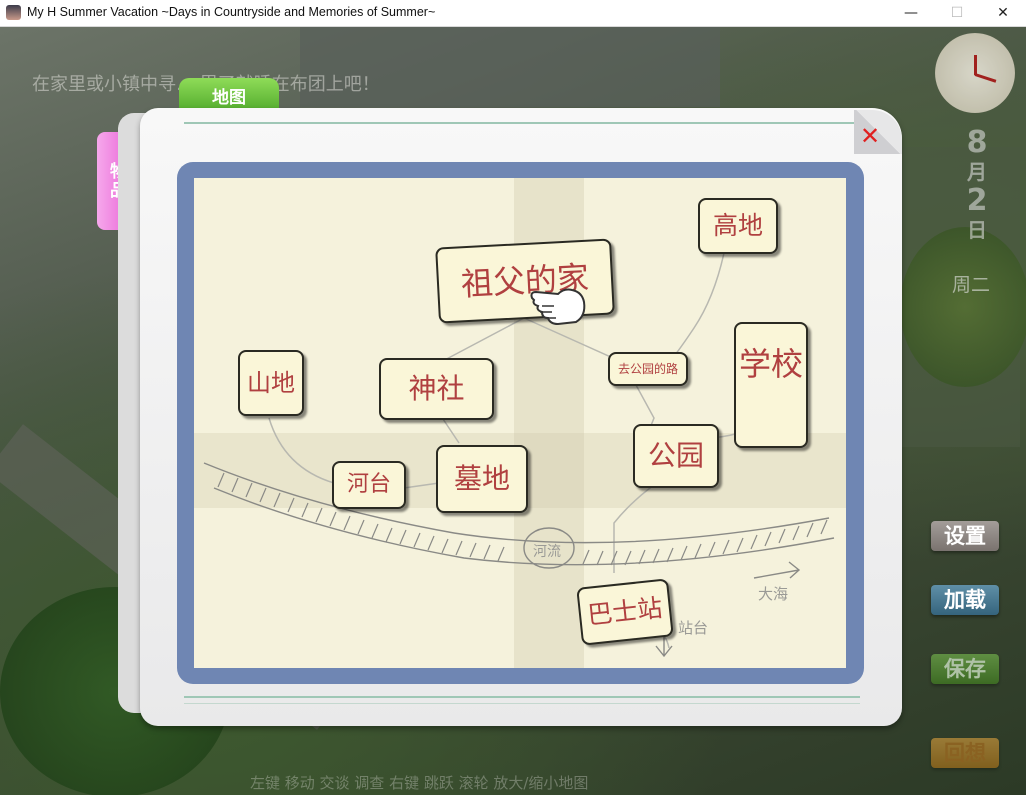  I want to click on clock-hour-hand, so click(975, 65).